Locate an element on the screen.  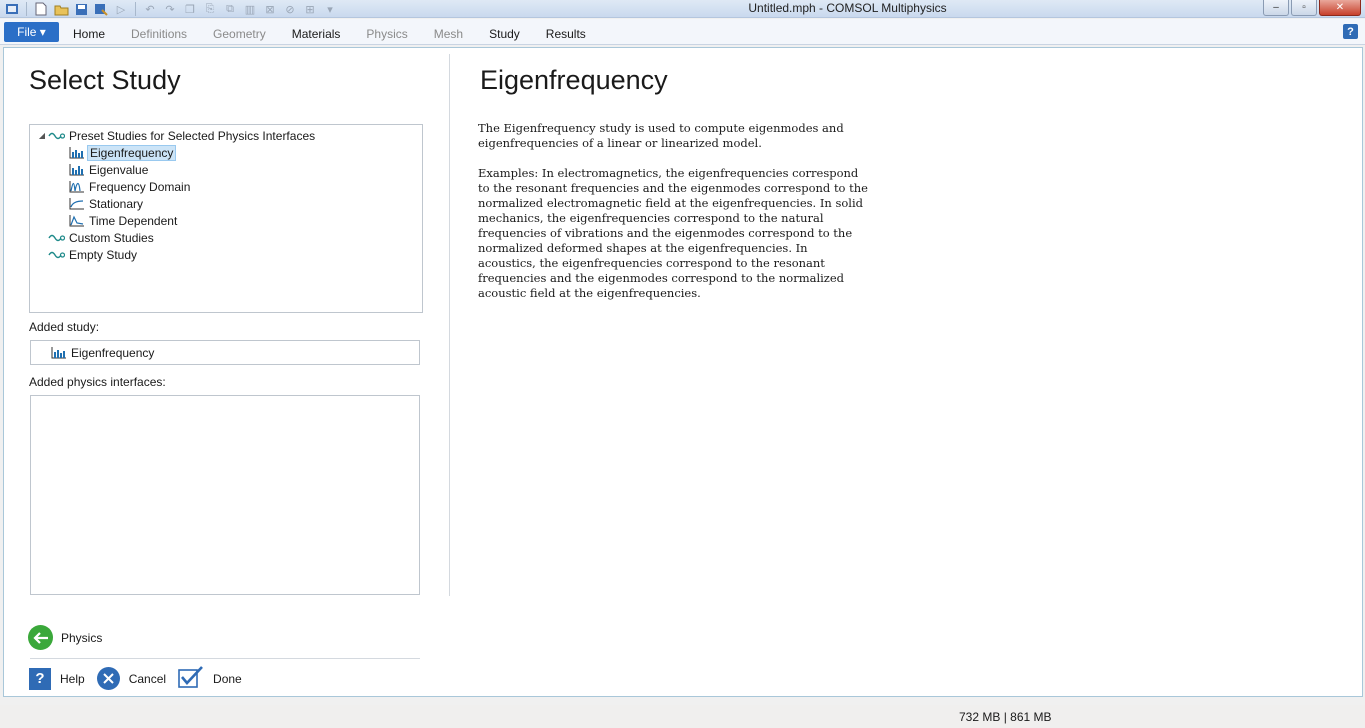
file-menu-button: File ▾ is located at coordinates (31, 32).